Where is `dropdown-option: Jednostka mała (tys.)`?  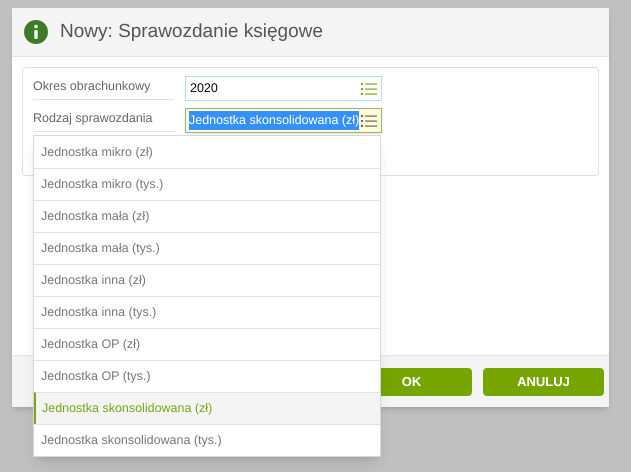 dropdown-option: Jednostka mała (tys.) is located at coordinates (207, 248).